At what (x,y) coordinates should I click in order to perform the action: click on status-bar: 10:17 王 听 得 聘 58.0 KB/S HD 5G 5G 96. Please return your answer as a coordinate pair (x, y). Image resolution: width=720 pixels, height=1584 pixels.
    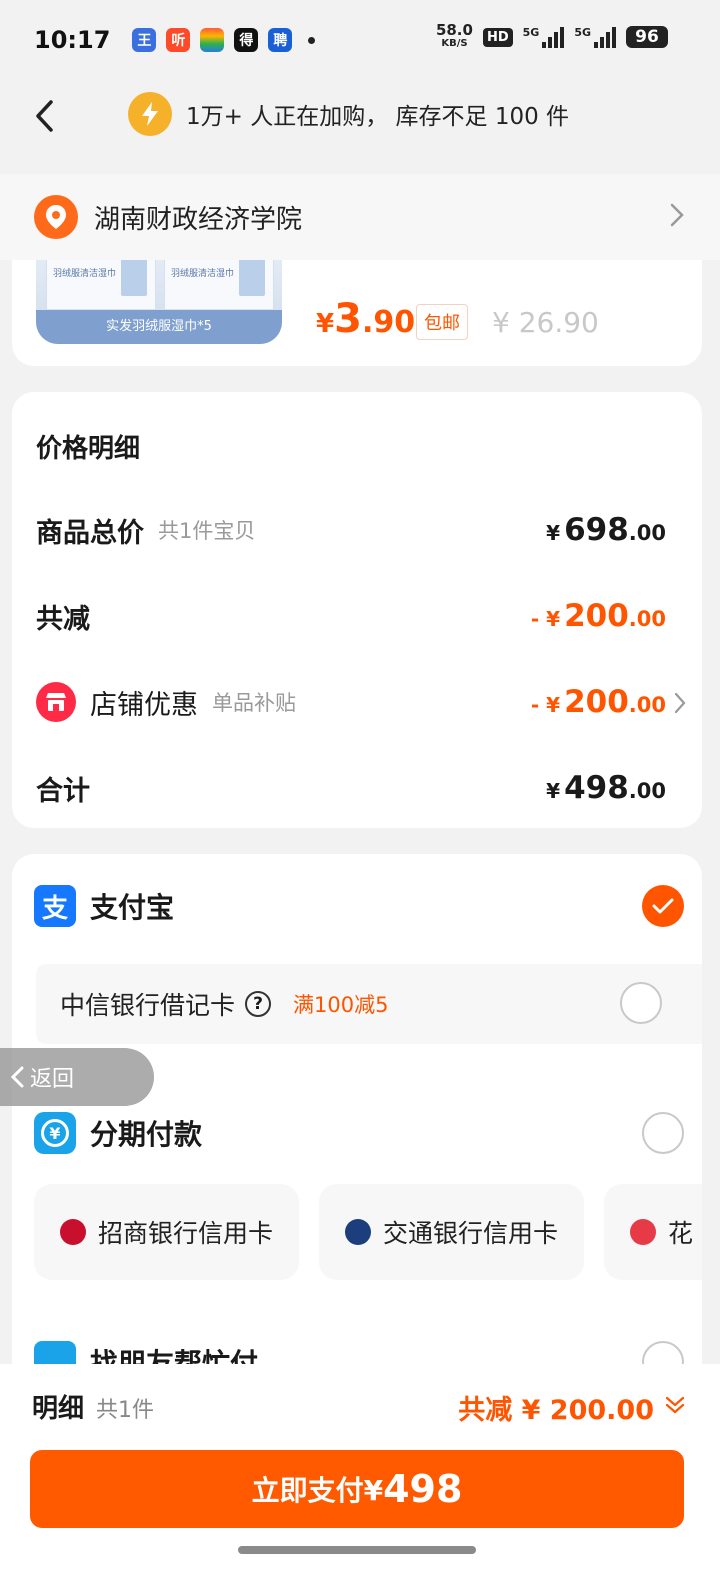
    Looking at the image, I should click on (360, 40).